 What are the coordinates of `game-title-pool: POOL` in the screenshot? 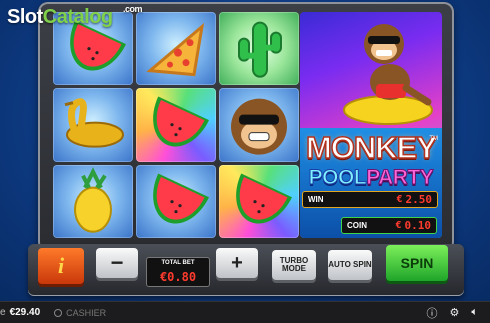 It's located at (337, 178).